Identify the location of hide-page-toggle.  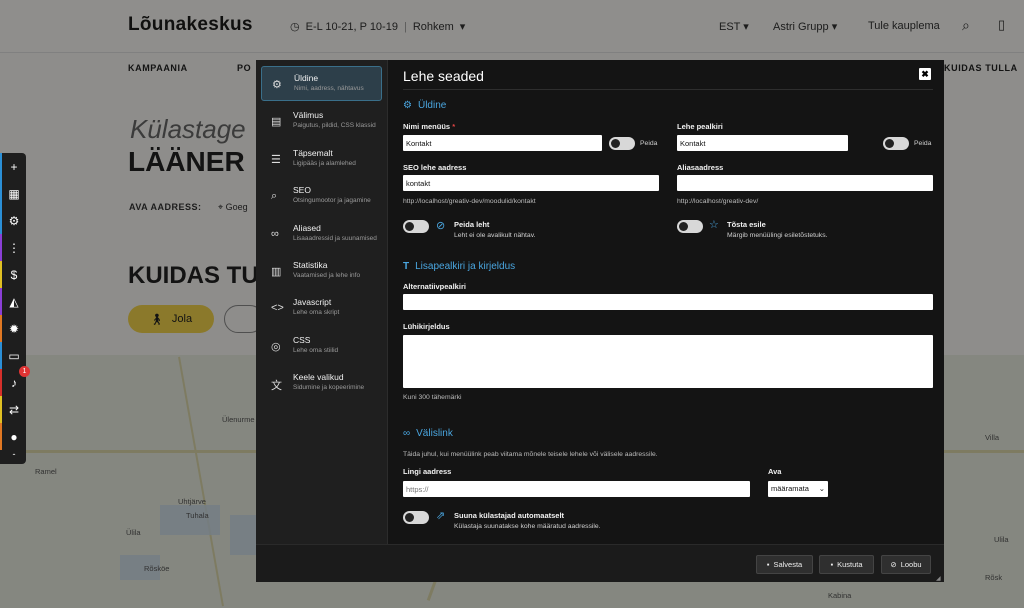
(416, 226).